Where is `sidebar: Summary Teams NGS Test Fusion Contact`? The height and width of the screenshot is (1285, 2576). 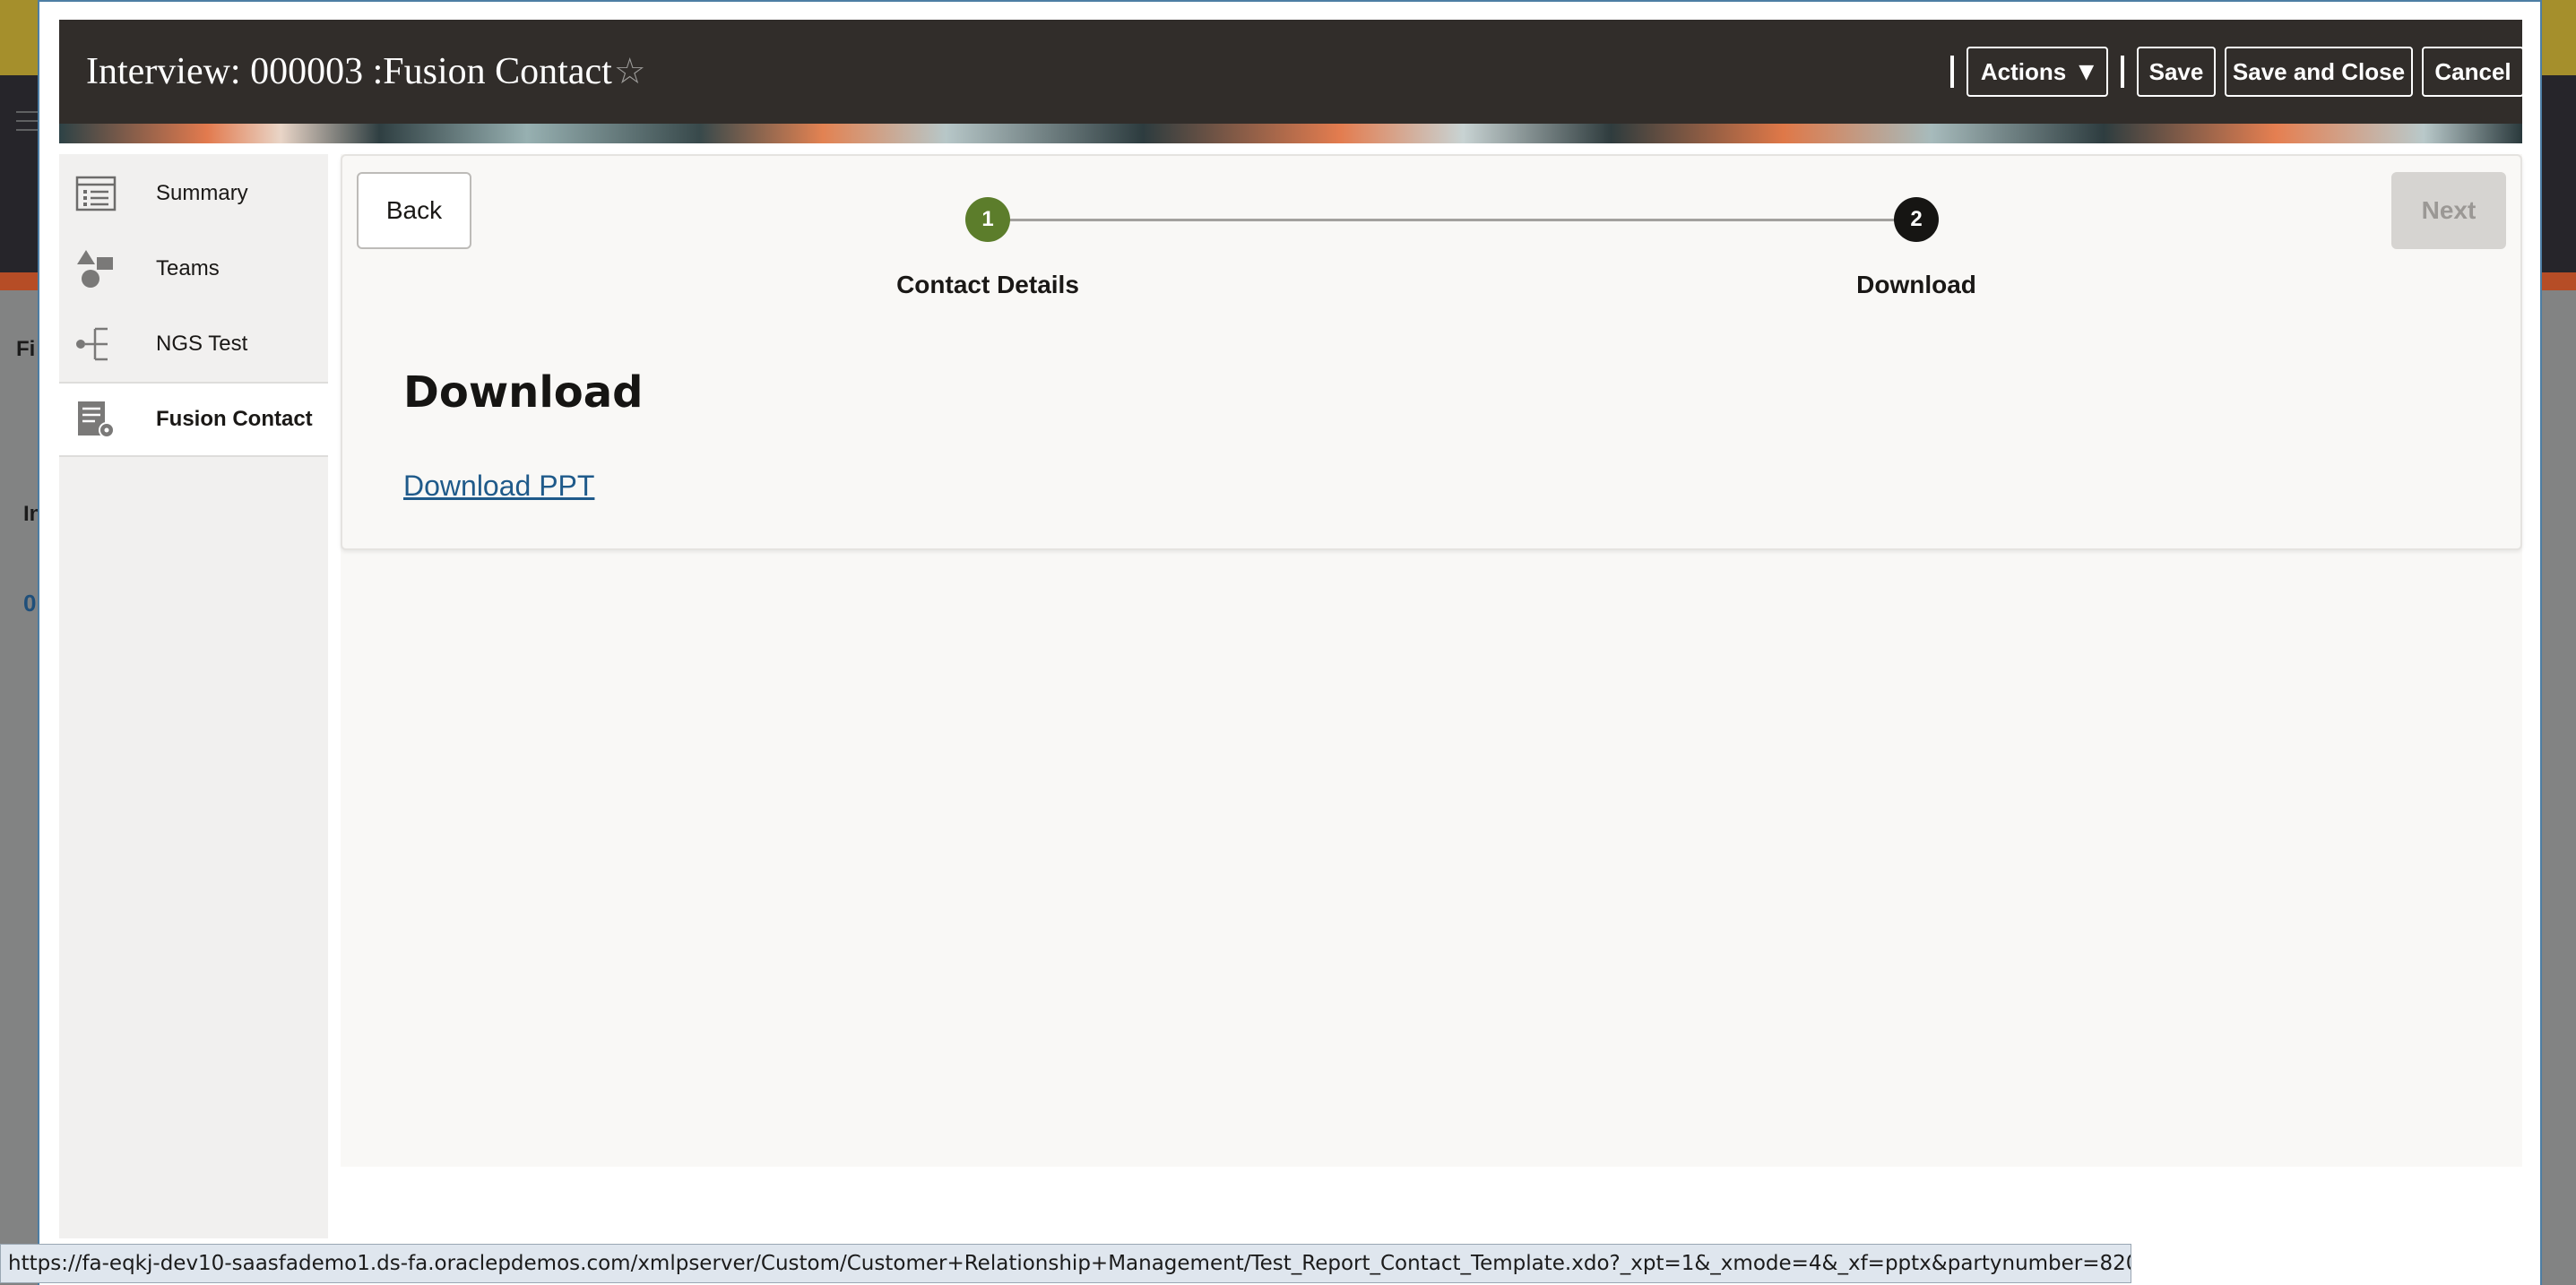 sidebar: Summary Teams NGS Test Fusion Contact is located at coordinates (193, 696).